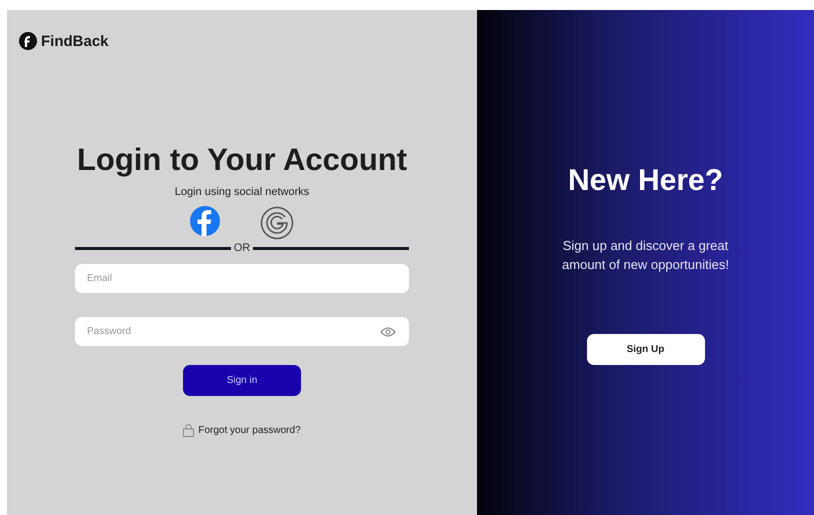 The width and height of the screenshot is (814, 515). I want to click on sign-up-button: Sign Up, so click(645, 349).